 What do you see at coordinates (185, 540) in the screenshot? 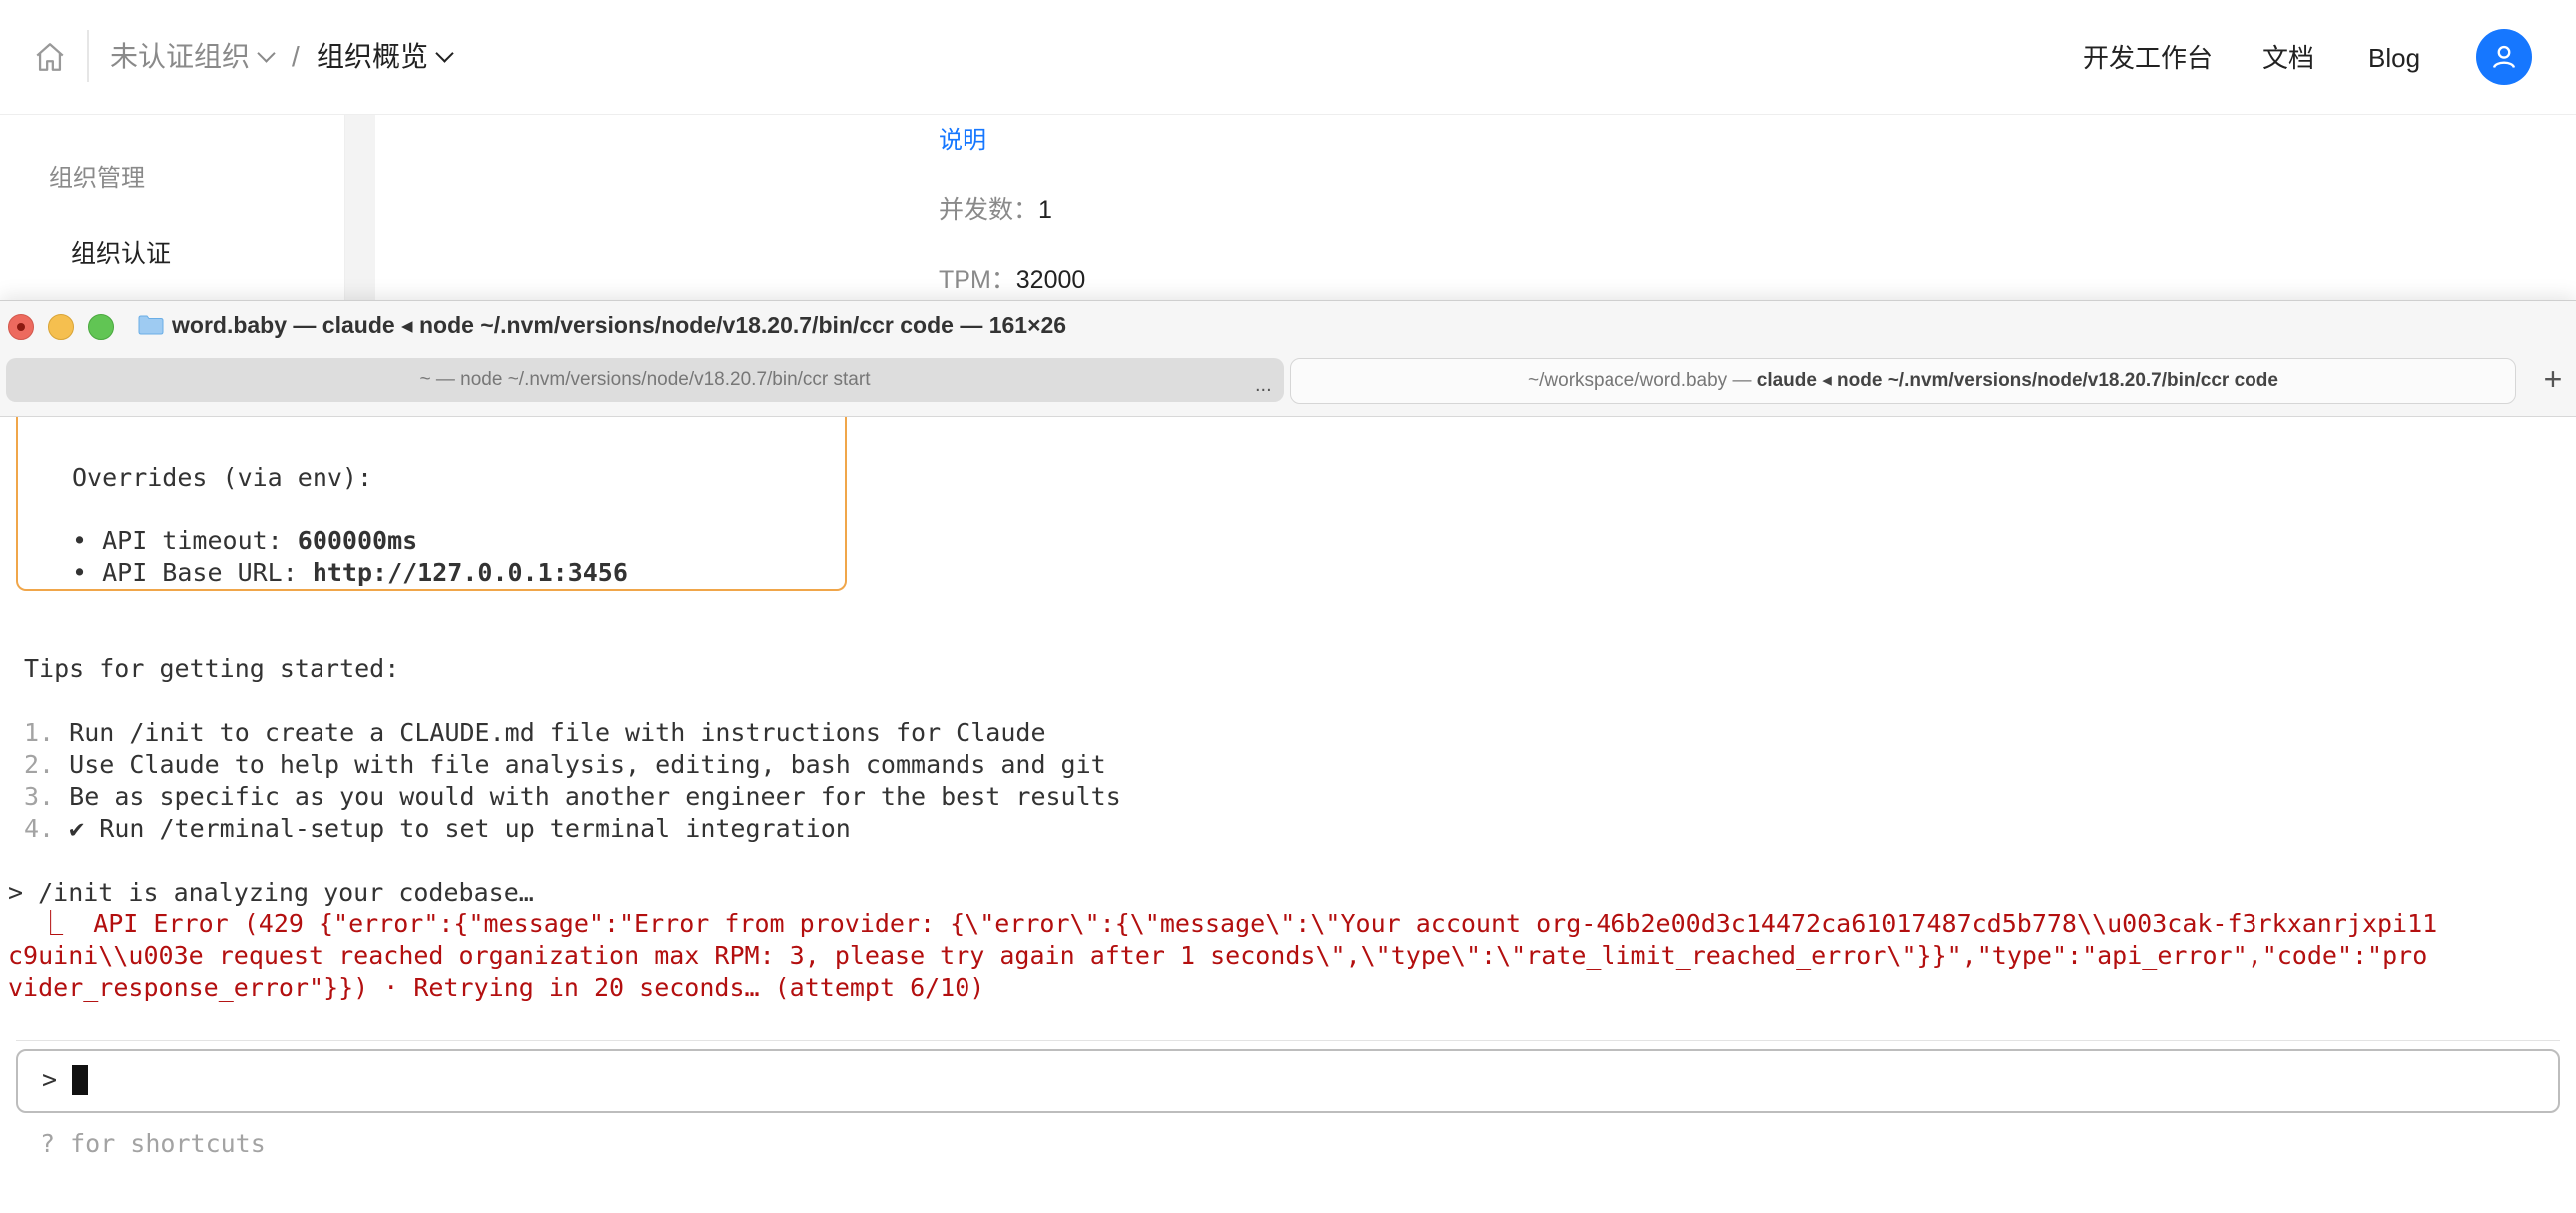
I see `api-timeout-label: • API timeout:` at bounding box center [185, 540].